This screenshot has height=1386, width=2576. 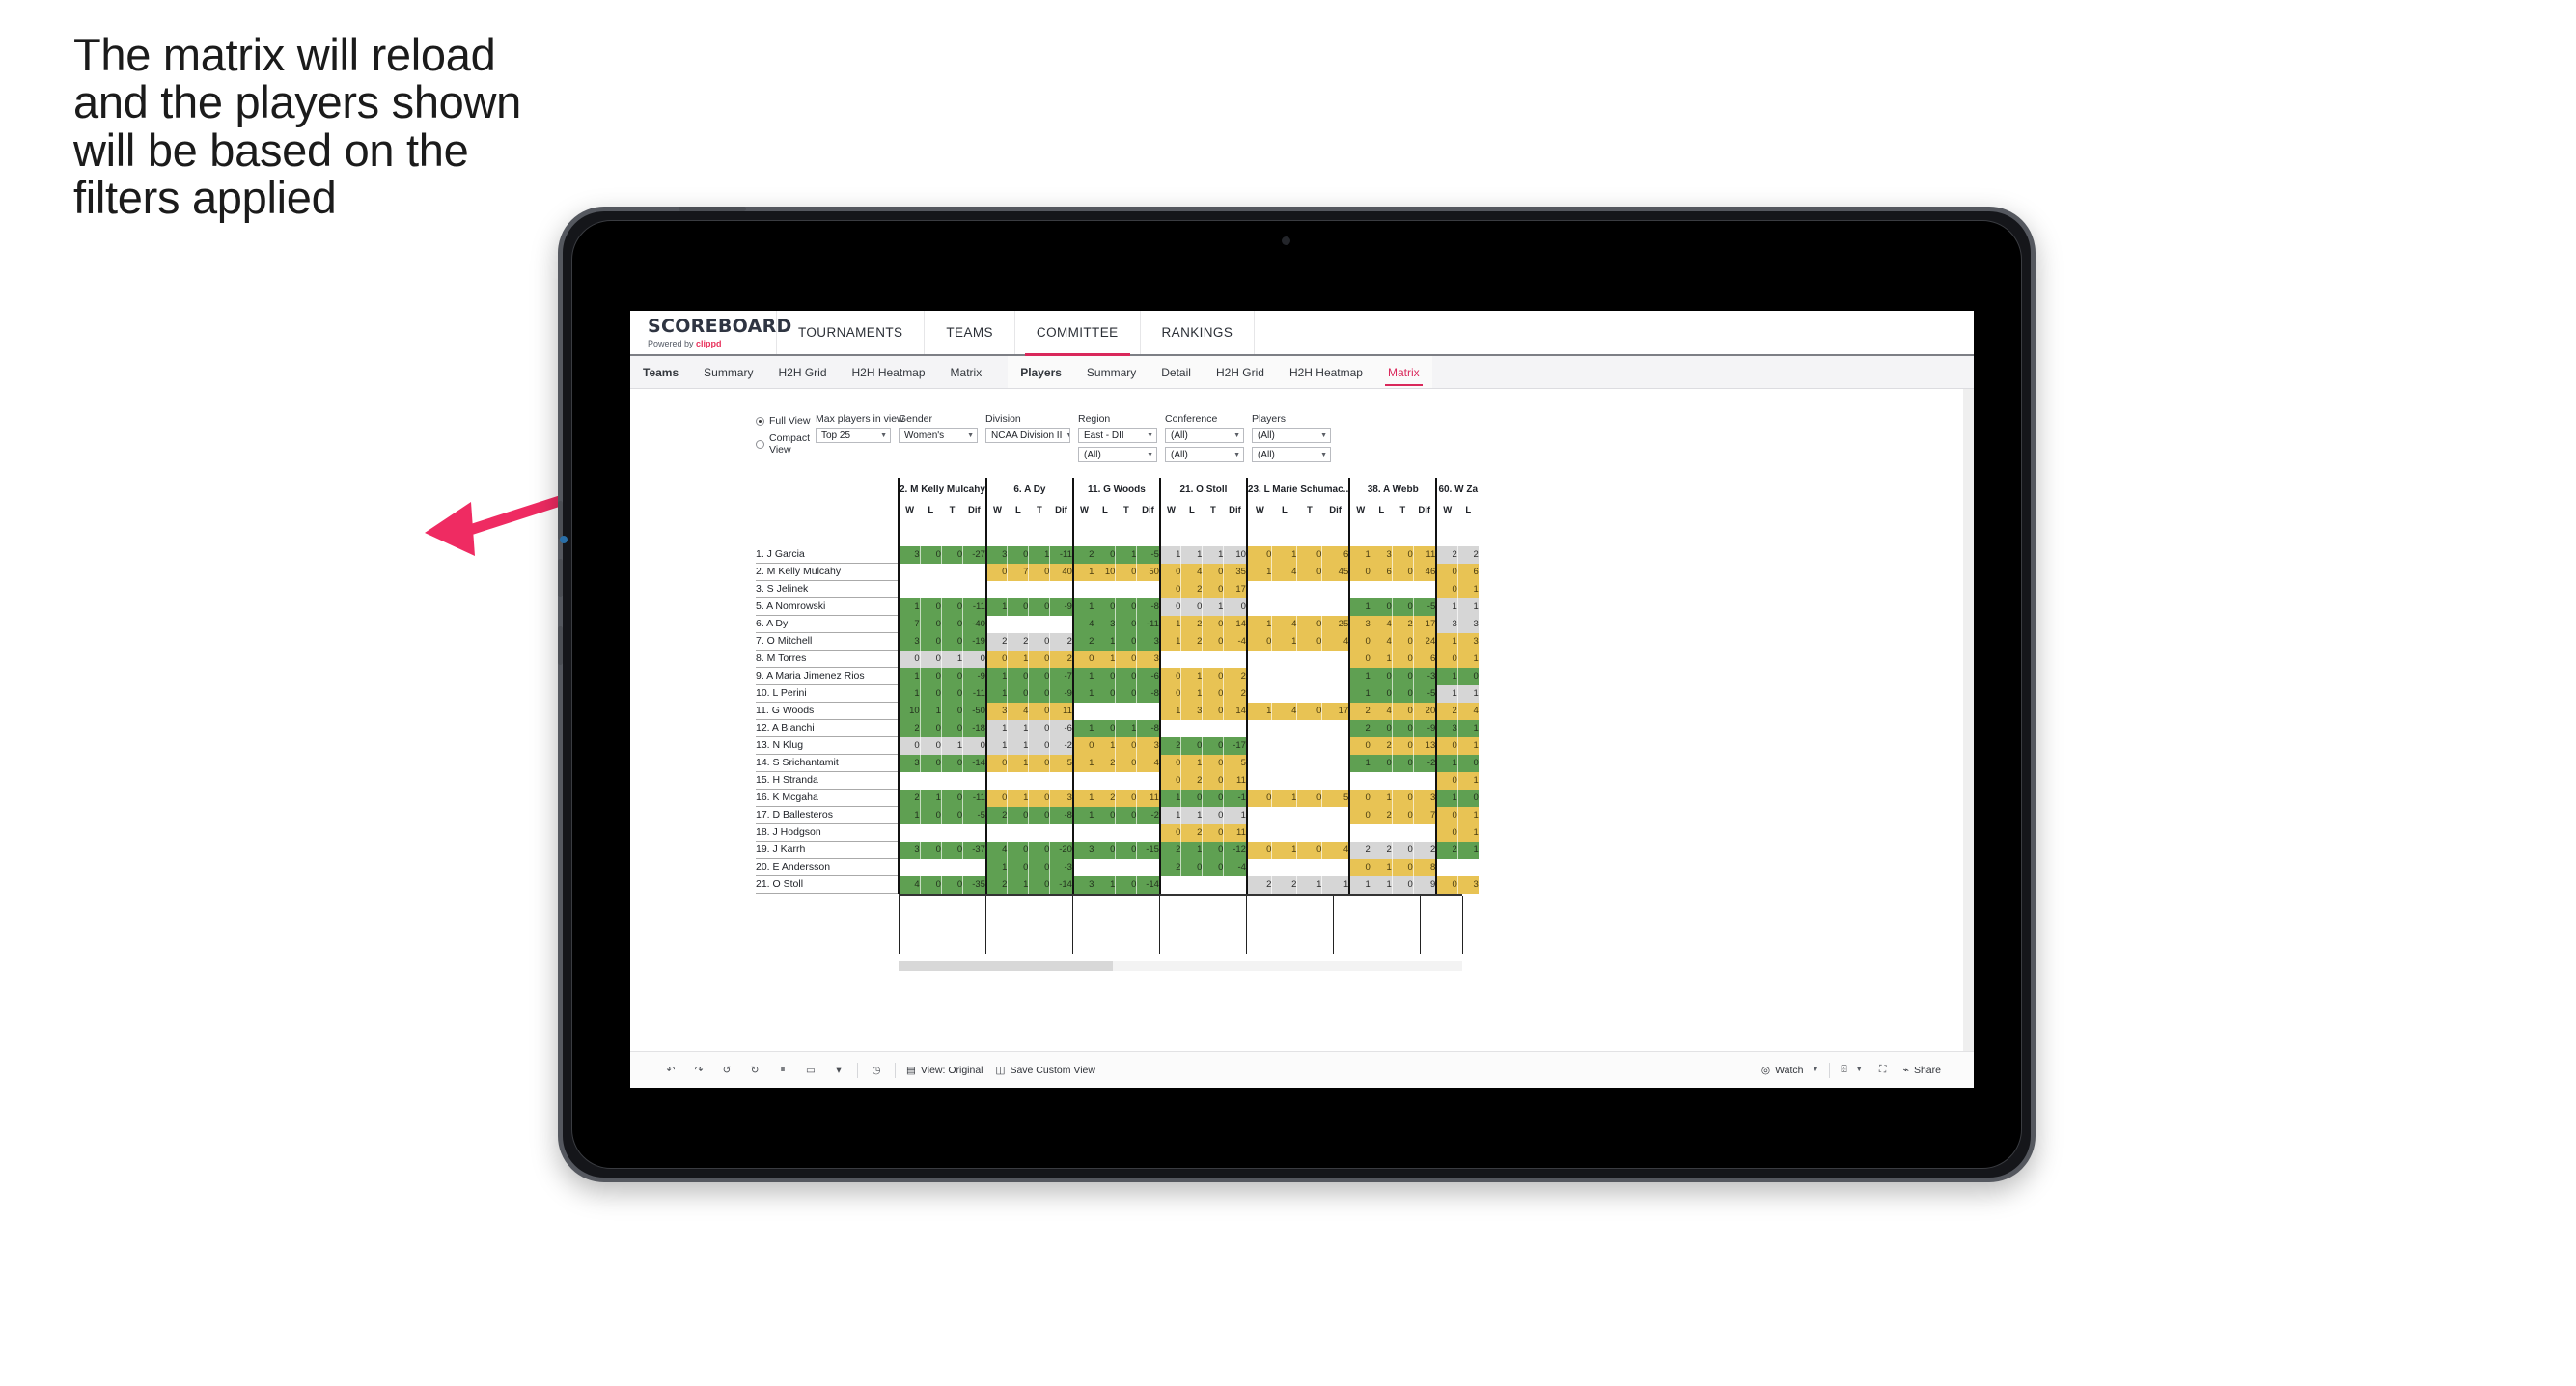 What do you see at coordinates (1425, 867) in the screenshot?
I see `matrix-cell: 8` at bounding box center [1425, 867].